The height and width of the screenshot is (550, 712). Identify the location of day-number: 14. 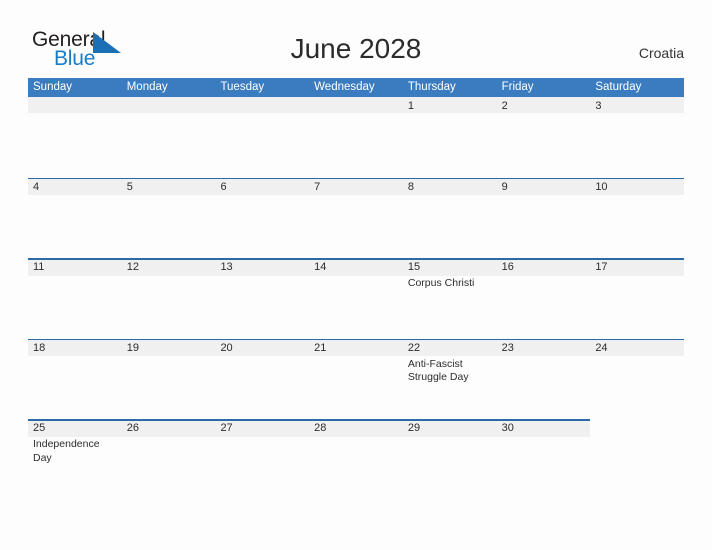
(320, 267).